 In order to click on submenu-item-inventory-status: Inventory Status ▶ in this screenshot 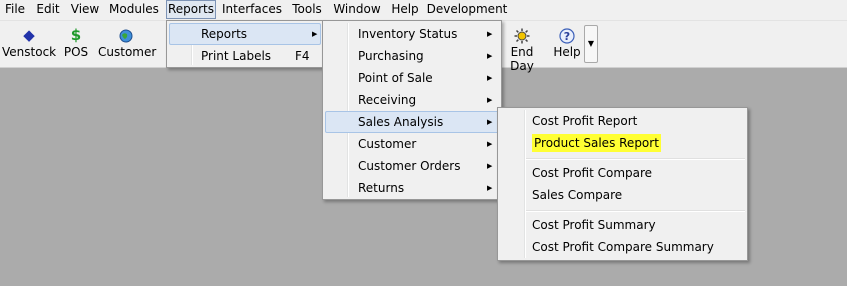, I will do `click(412, 34)`.